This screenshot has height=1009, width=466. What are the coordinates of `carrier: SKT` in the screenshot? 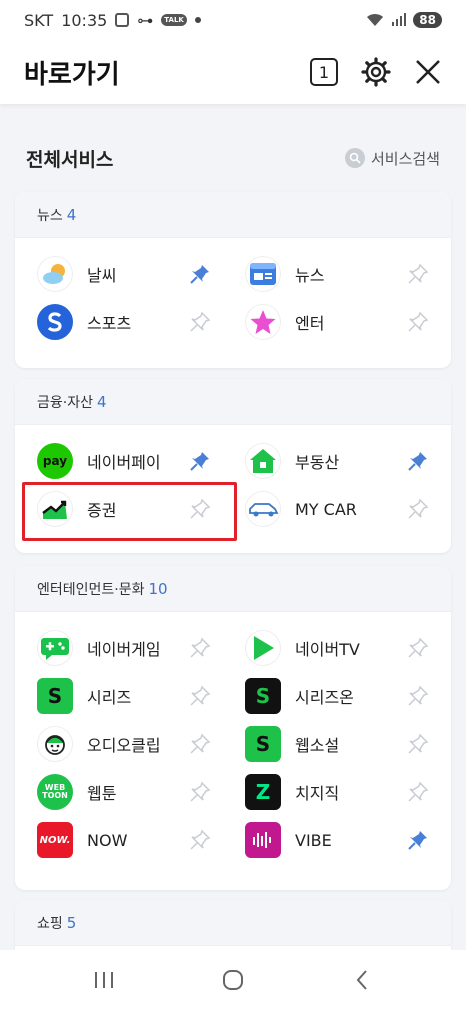 It's located at (39, 20).